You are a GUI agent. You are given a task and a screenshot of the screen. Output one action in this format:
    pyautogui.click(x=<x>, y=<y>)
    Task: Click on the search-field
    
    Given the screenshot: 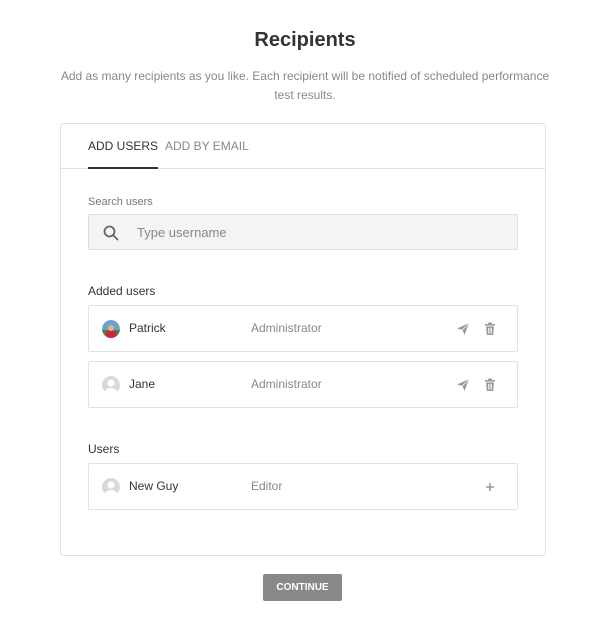 What is the action you would take?
    pyautogui.click(x=303, y=232)
    